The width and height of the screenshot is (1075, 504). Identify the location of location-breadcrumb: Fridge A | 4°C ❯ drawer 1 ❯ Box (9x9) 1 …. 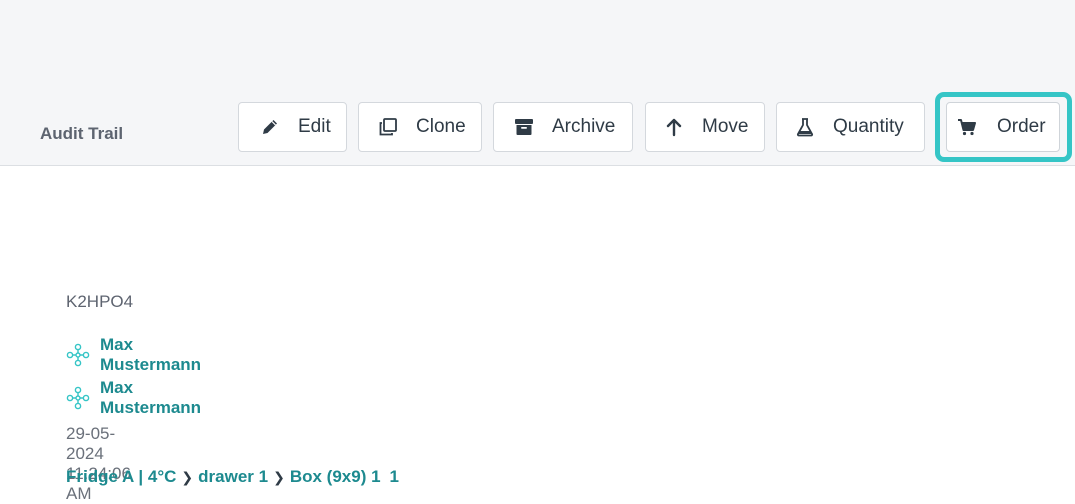
(232, 477).